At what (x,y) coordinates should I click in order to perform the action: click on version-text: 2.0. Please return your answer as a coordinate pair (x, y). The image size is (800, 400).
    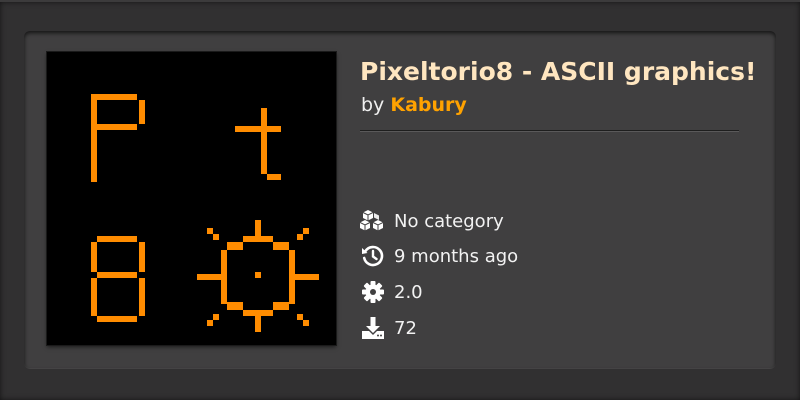
    Looking at the image, I should click on (408, 292).